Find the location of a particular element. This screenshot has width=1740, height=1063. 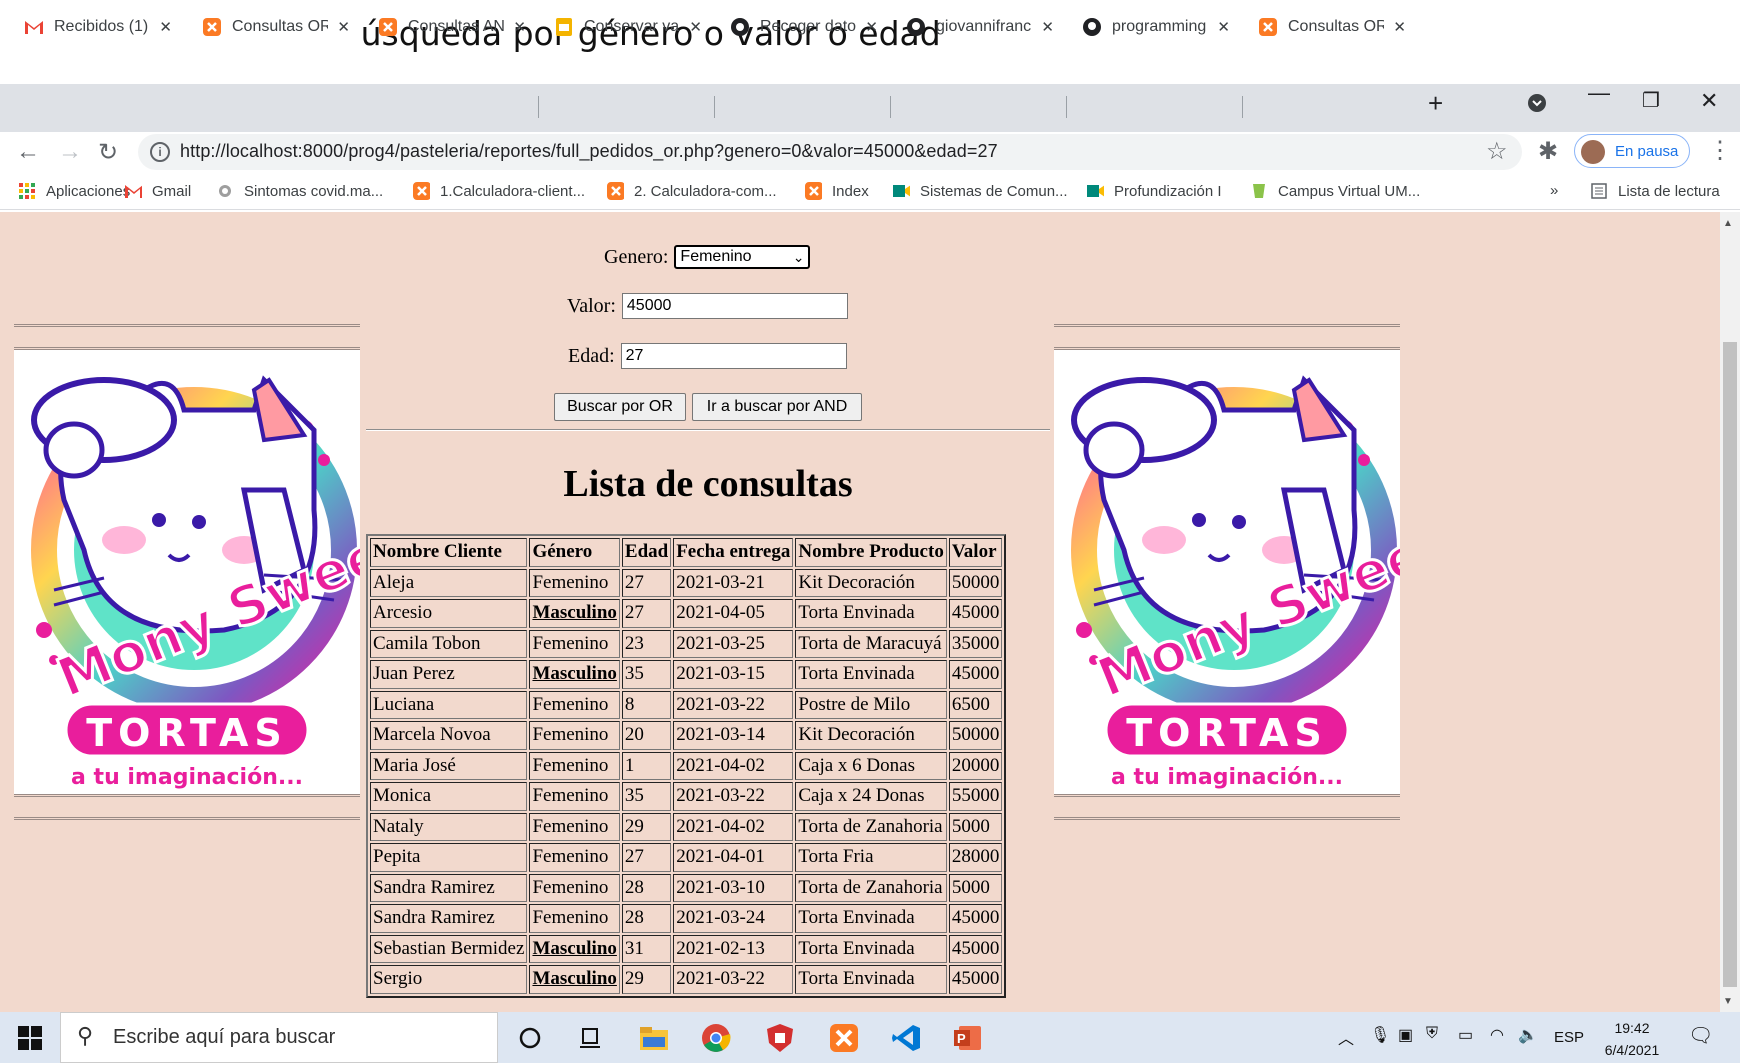

table-cell: 2021-03-10 is located at coordinates (733, 887).